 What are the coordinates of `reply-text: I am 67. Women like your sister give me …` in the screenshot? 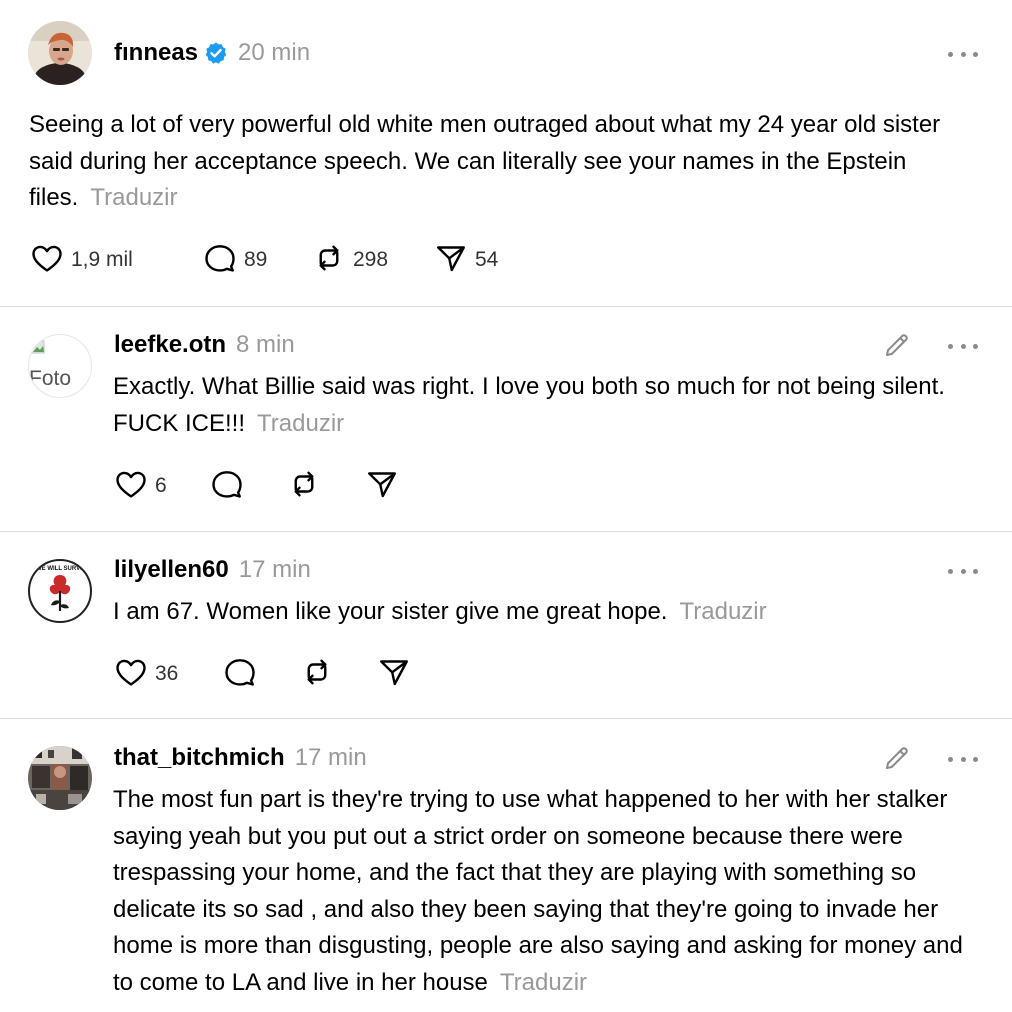 It's located at (545, 612).